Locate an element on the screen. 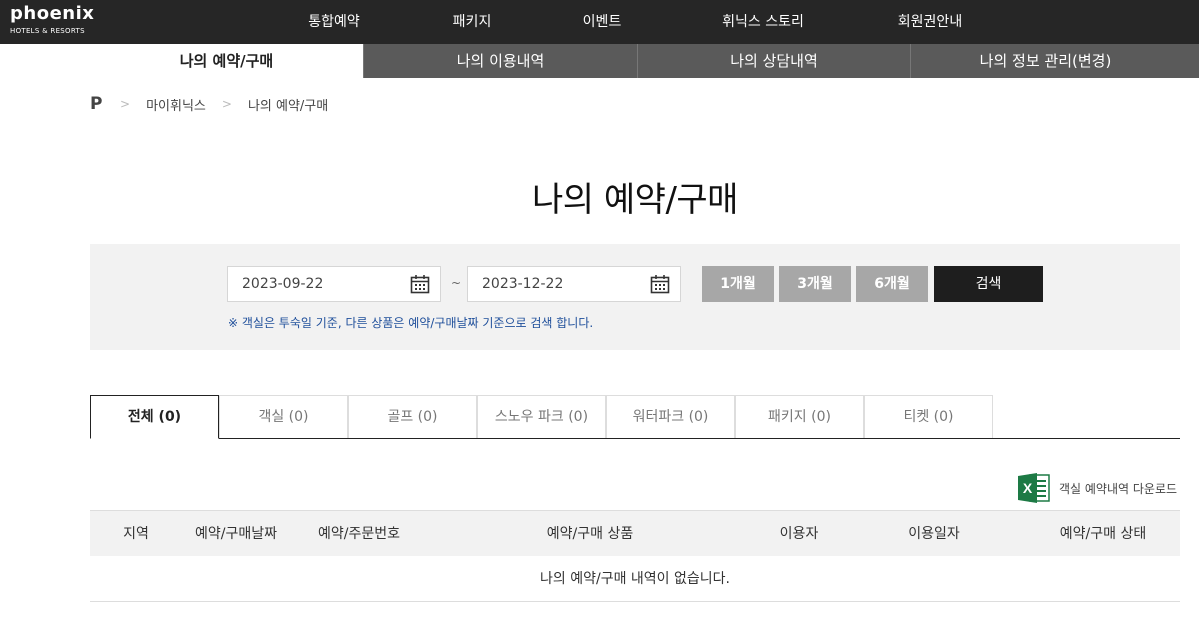 The image size is (1199, 631). tab-my-info: 나의 정보 관리(변경) is located at coordinates (1045, 61).